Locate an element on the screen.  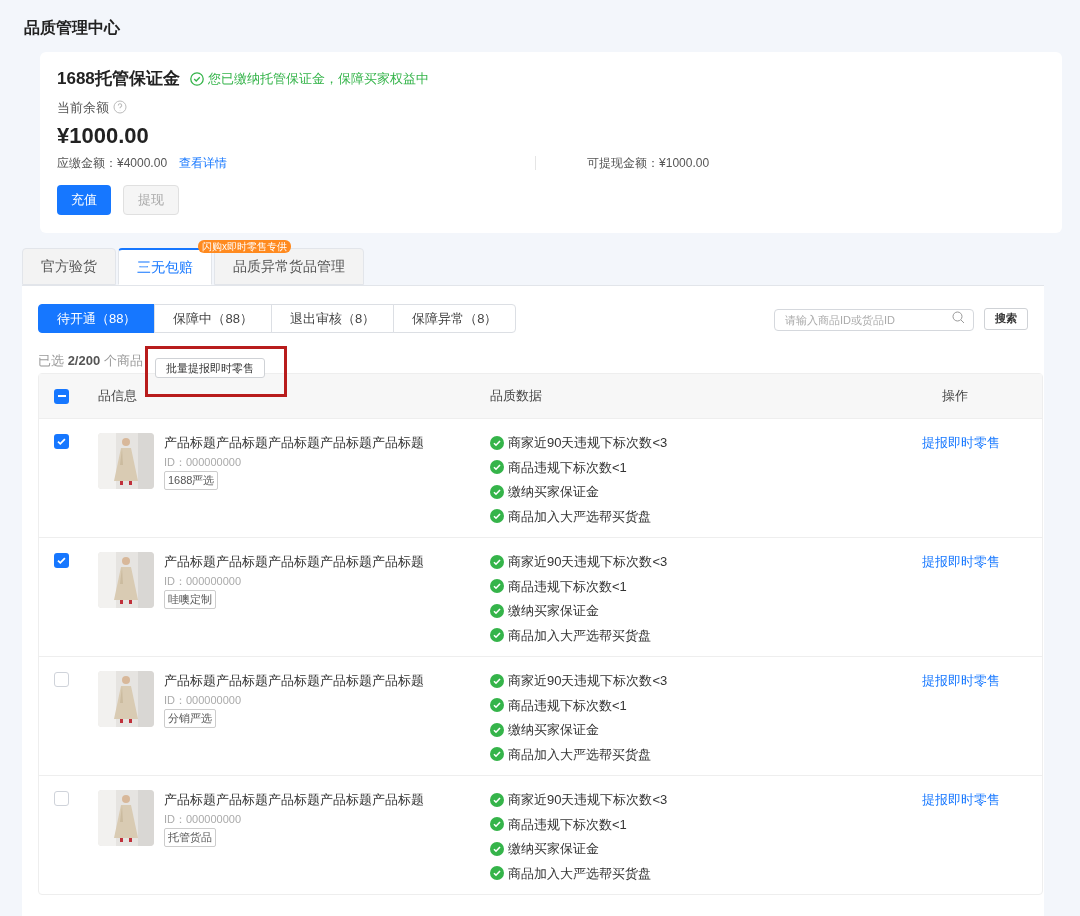
recharge-button: 充值 is located at coordinates (84, 200).